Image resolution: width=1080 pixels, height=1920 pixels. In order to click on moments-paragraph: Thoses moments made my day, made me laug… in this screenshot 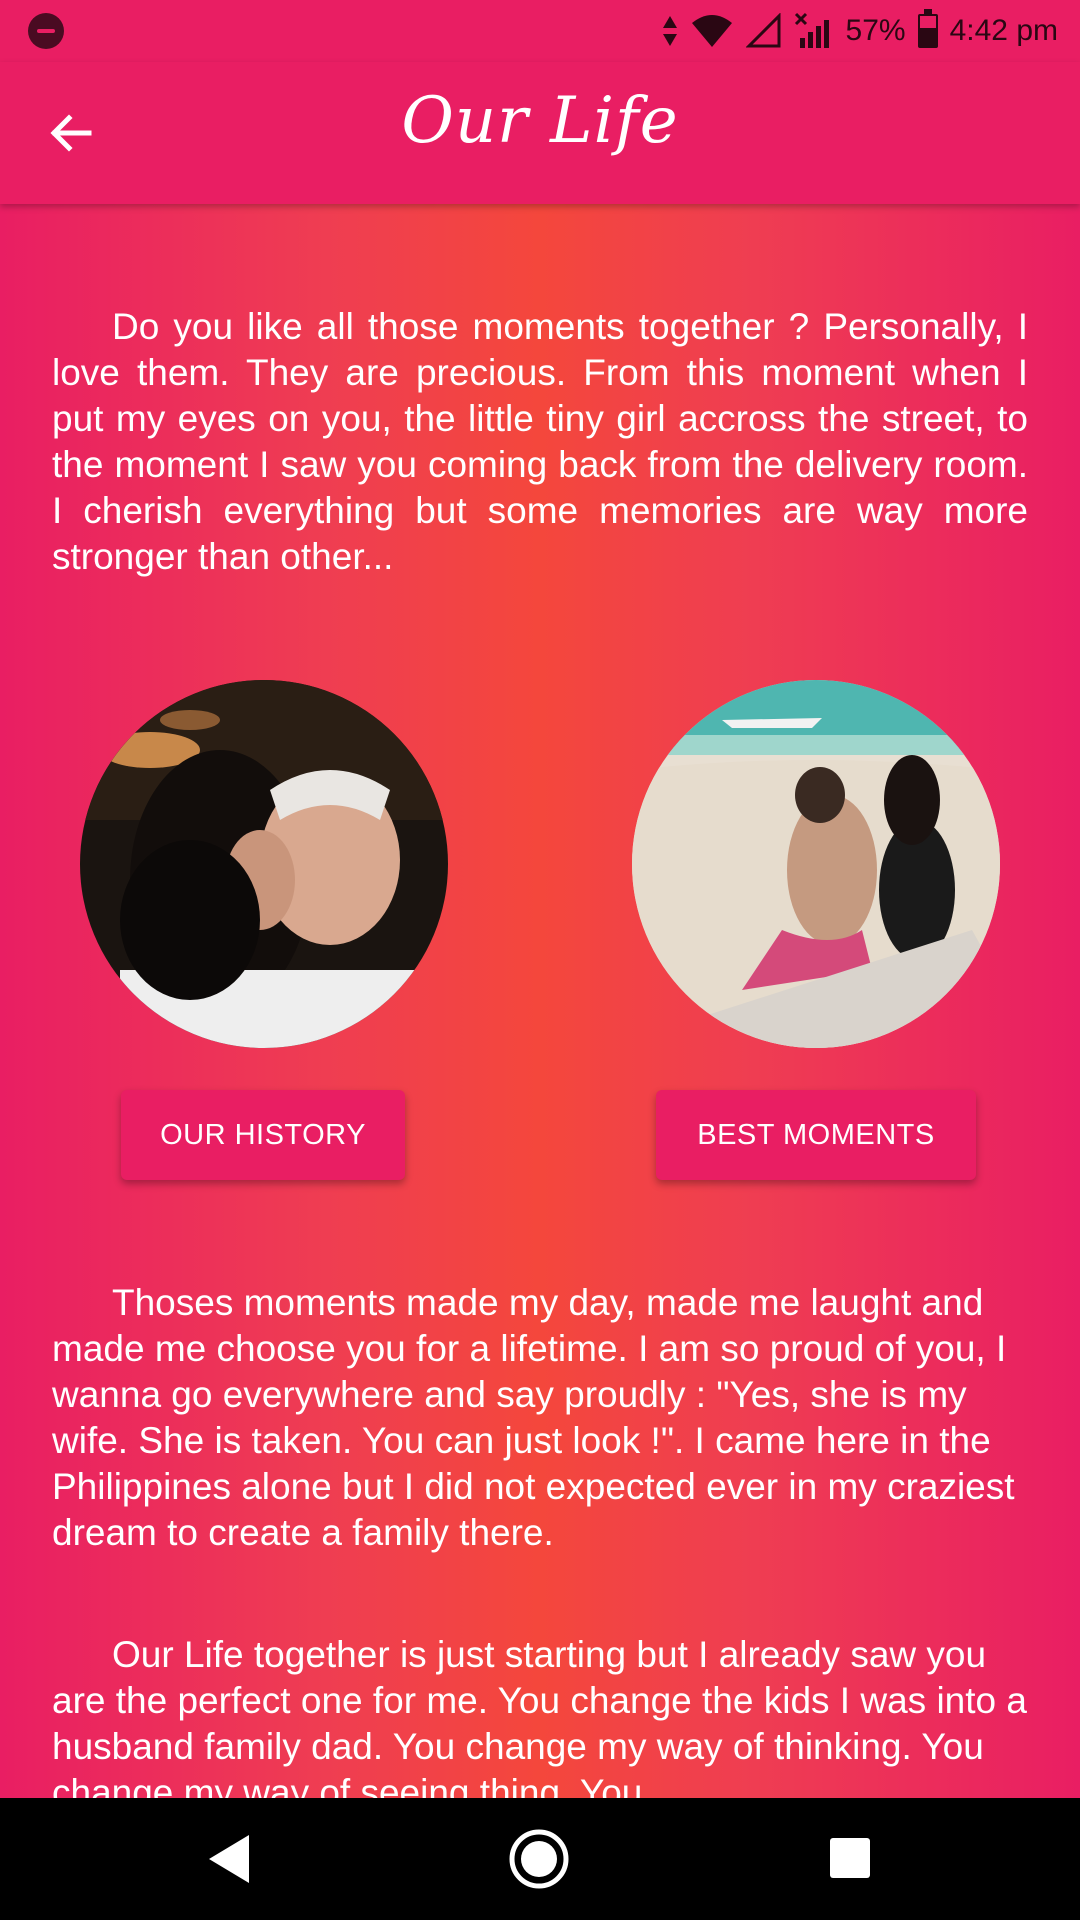, I will do `click(533, 1417)`.